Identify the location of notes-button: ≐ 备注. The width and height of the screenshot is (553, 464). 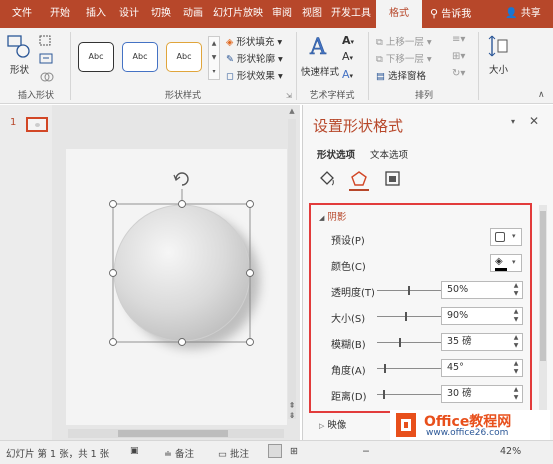
(179, 453).